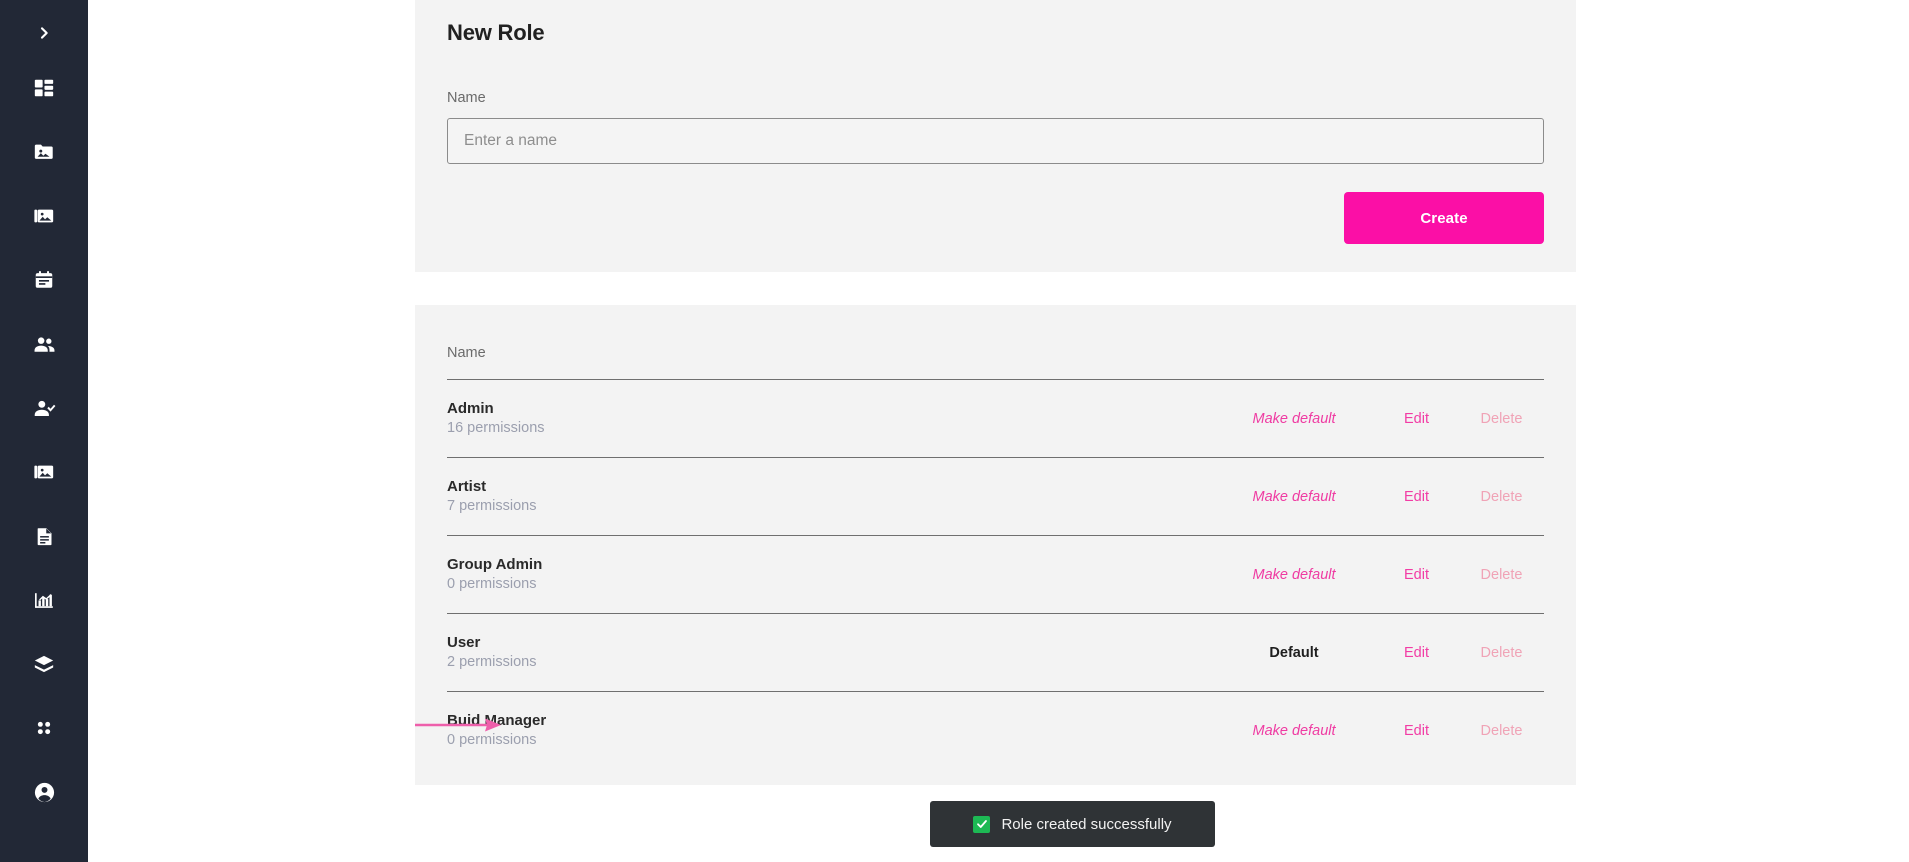 The width and height of the screenshot is (1909, 862). Describe the element at coordinates (1294, 652) in the screenshot. I see `default-badge: Default` at that location.